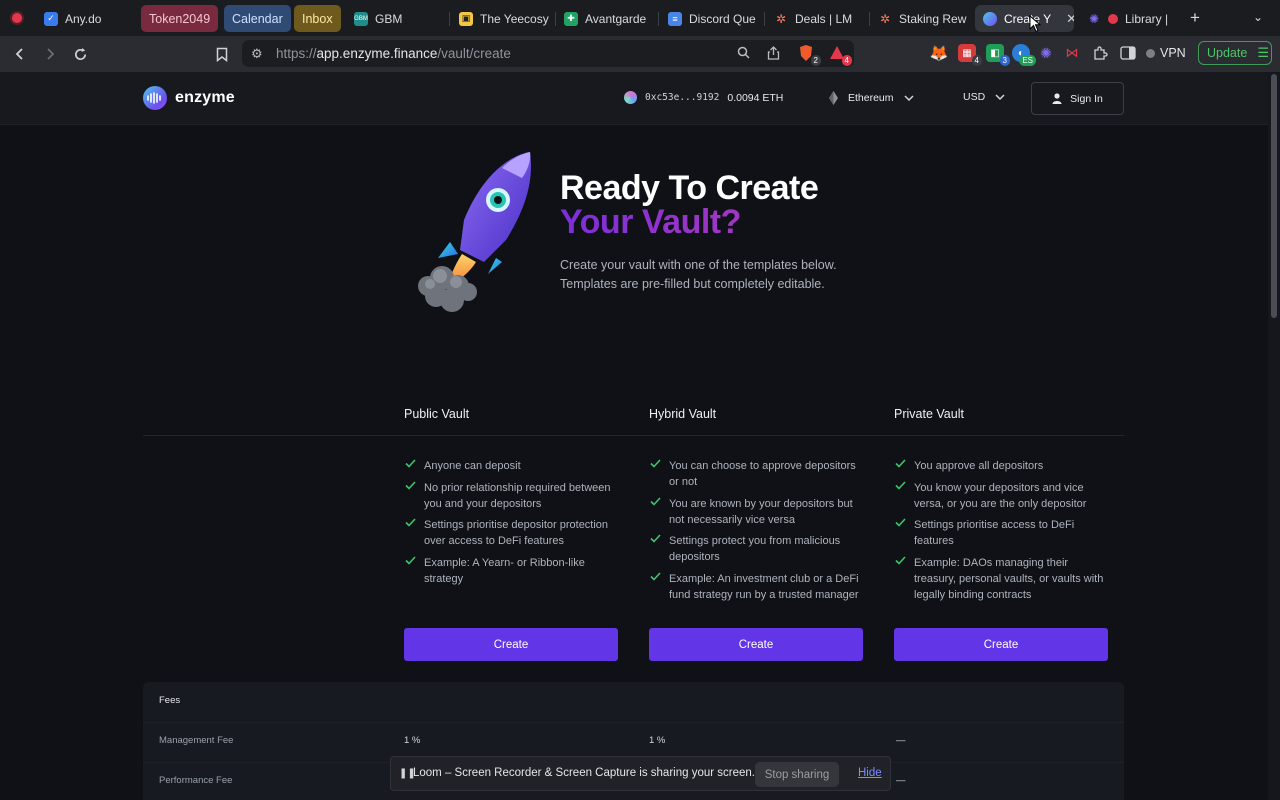 This screenshot has width=1280, height=800. Describe the element at coordinates (797, 774) in the screenshot. I see `stop-sharing-button: Stop sharing` at that location.